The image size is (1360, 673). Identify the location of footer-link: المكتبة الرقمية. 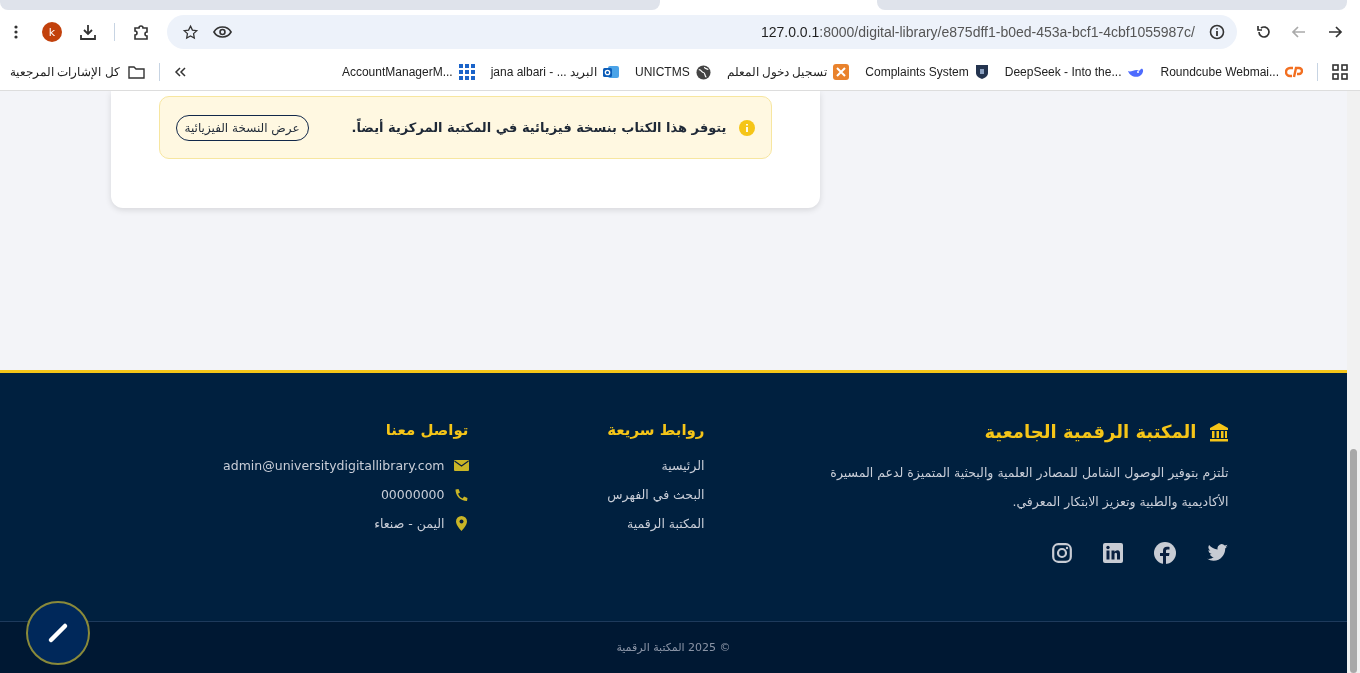
(666, 523).